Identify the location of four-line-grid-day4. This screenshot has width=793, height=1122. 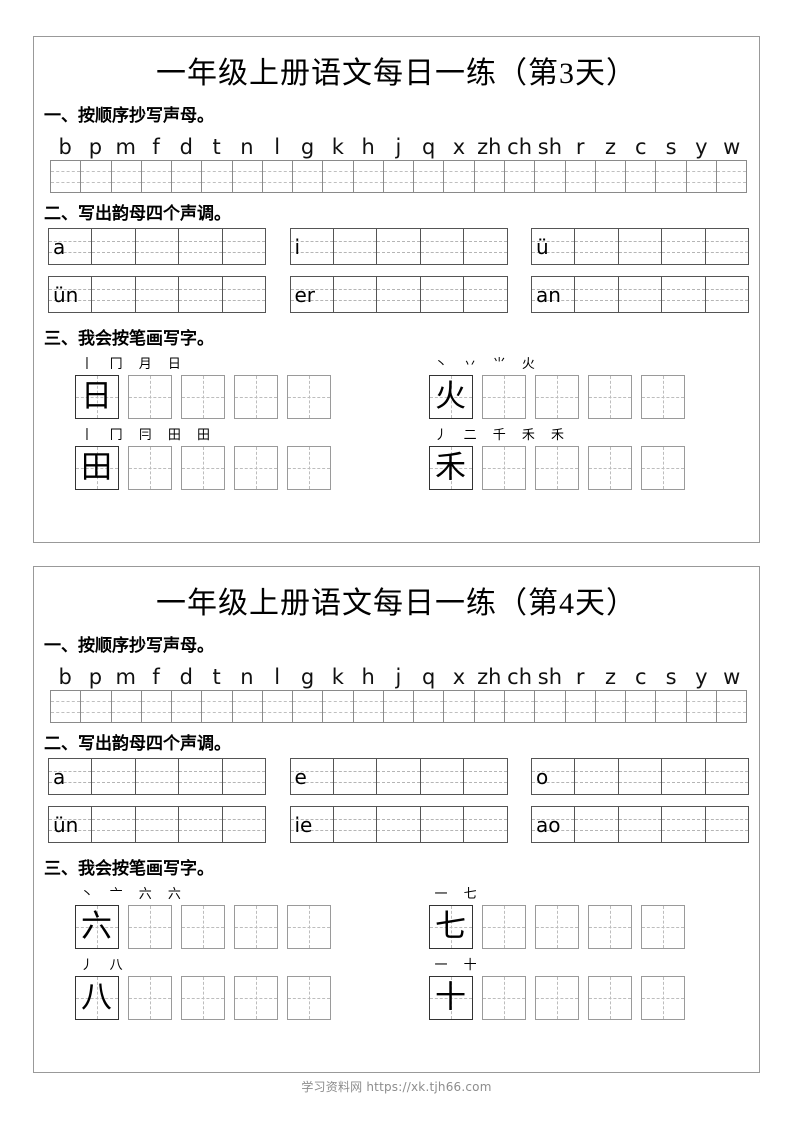
(399, 706).